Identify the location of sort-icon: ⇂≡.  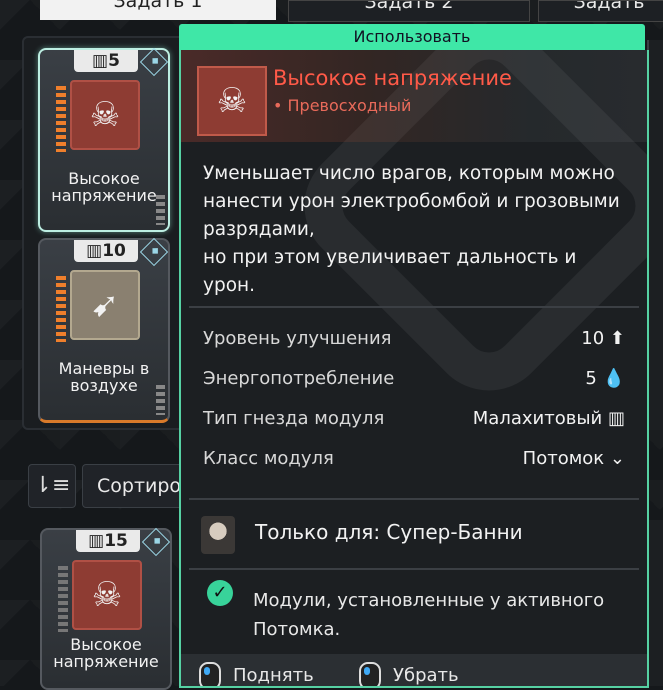
(52, 485).